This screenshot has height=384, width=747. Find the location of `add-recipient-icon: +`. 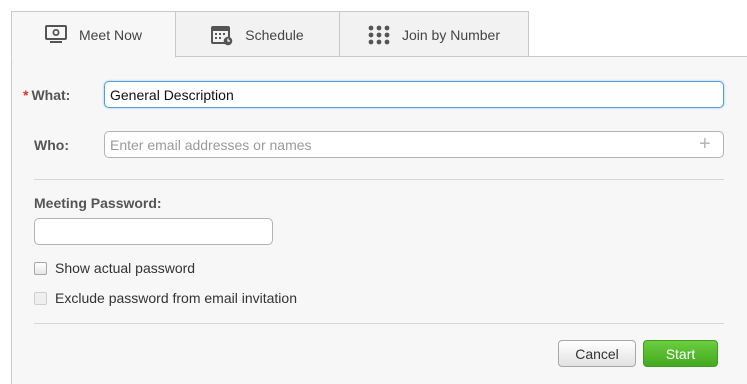

add-recipient-icon: + is located at coordinates (705, 144).